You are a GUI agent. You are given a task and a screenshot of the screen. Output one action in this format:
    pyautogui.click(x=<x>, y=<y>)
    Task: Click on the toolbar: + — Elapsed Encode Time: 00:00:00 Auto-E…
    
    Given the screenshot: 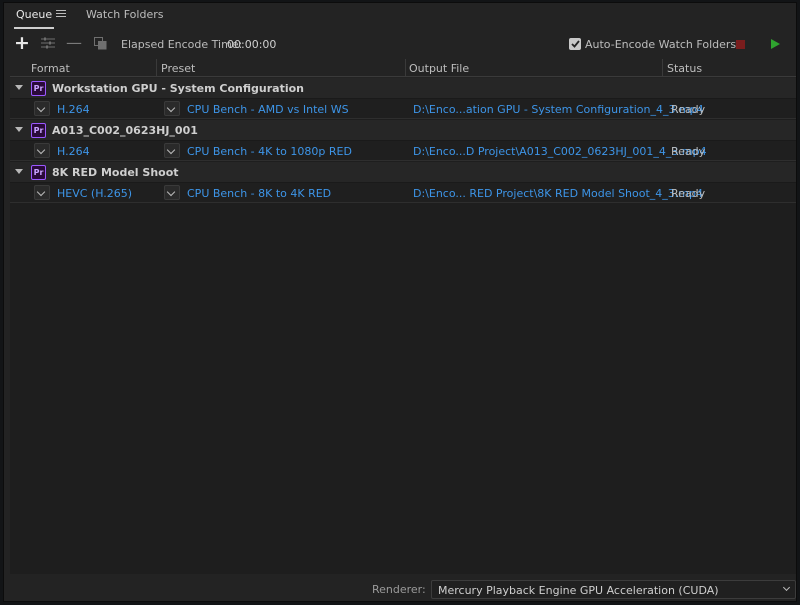 What is the action you would take?
    pyautogui.click(x=400, y=44)
    